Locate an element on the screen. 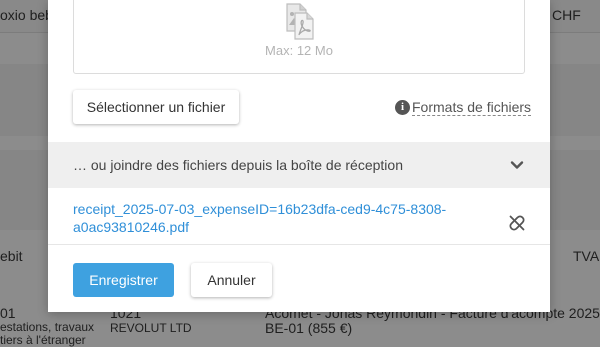 This screenshot has width=600, height=347. info-icon: i is located at coordinates (402, 107).